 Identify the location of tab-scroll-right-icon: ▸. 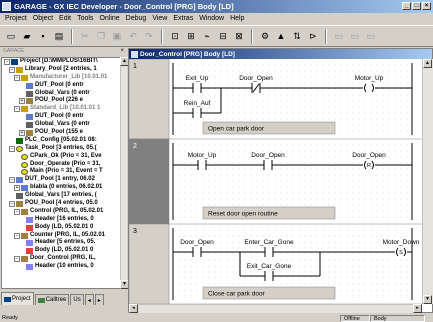
(99, 299).